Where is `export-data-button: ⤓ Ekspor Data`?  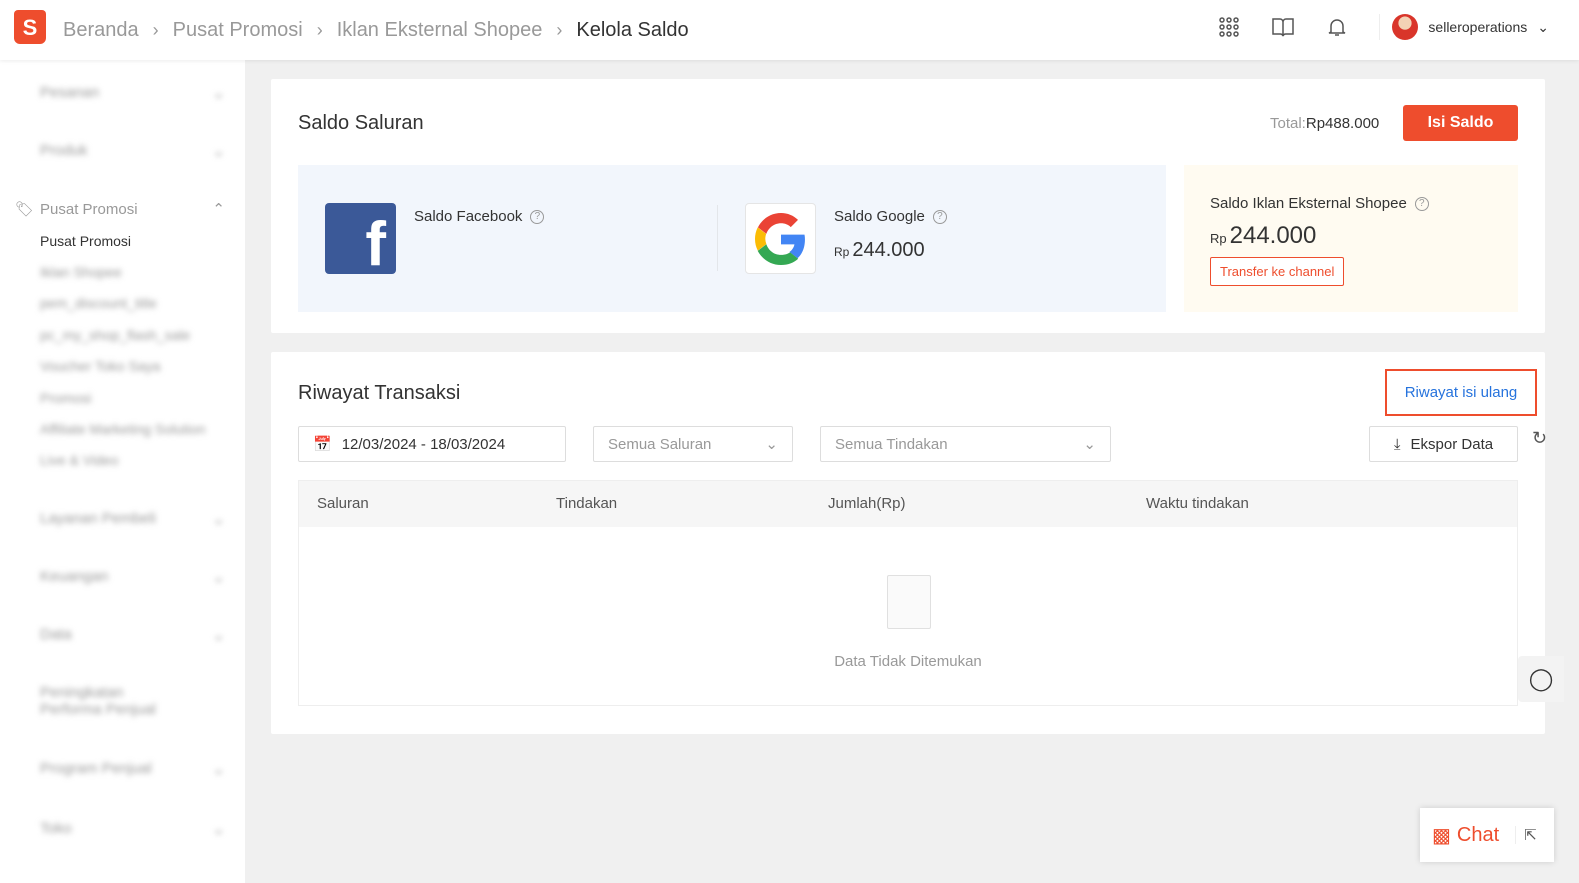 export-data-button: ⤓ Ekspor Data is located at coordinates (1443, 444).